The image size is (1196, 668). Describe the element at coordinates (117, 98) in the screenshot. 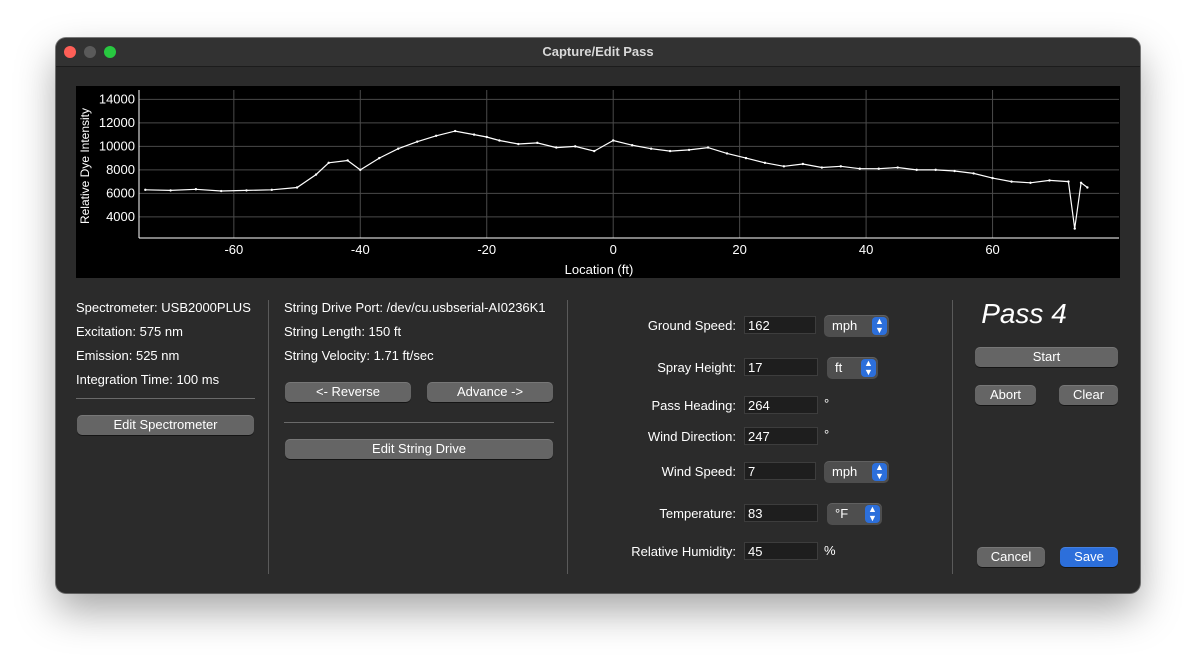

I see `y-tick-label: 14000` at that location.